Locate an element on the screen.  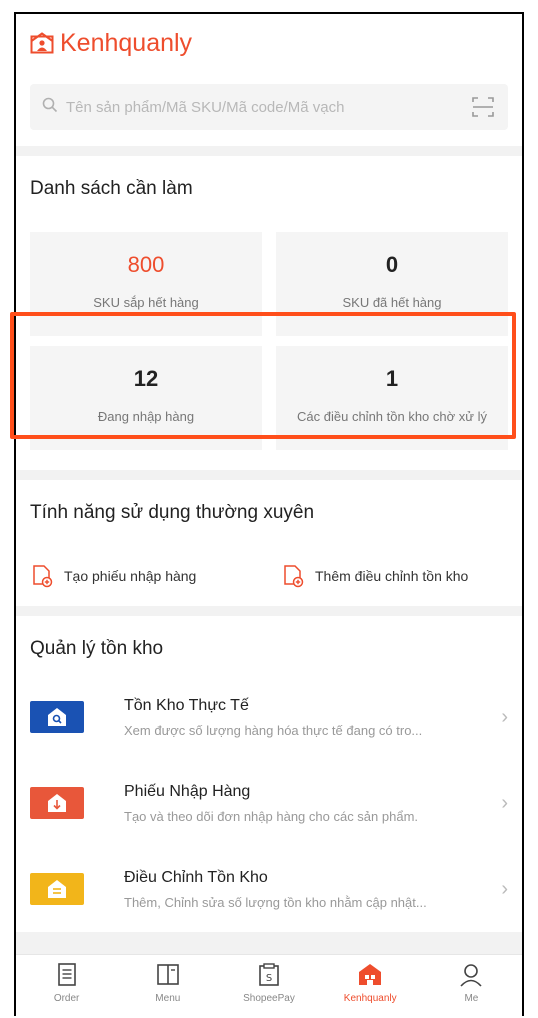
tile-label: Đang nhập hàng is located at coordinates (146, 416).